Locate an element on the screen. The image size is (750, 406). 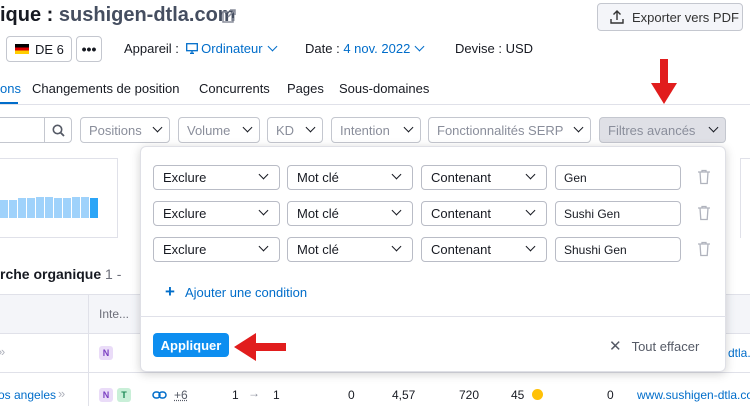
side-panel-edge is located at coordinates (745, 198).